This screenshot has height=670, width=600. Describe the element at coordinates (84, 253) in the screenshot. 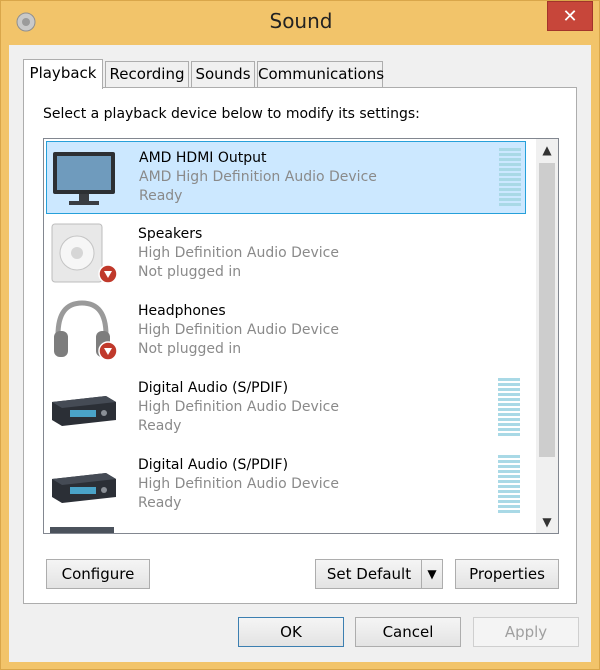

I see `speaker-icon` at that location.